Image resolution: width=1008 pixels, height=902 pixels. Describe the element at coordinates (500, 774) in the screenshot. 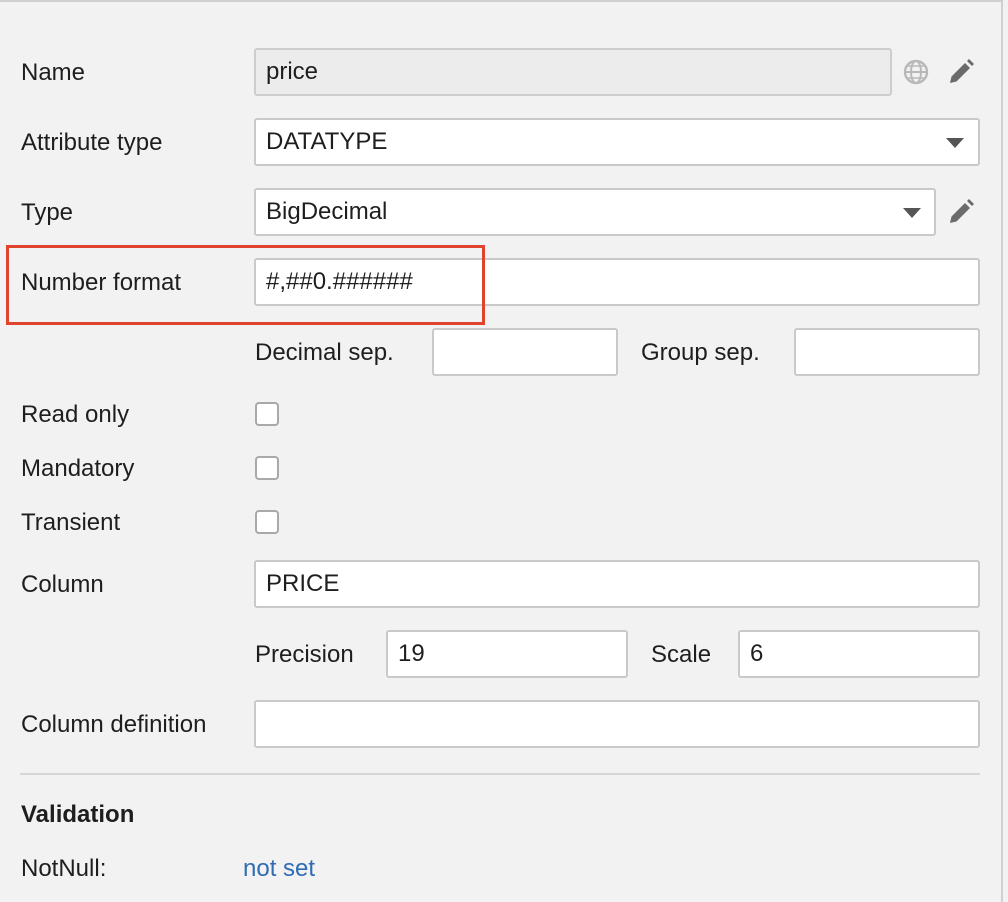

I see `section-divider` at that location.